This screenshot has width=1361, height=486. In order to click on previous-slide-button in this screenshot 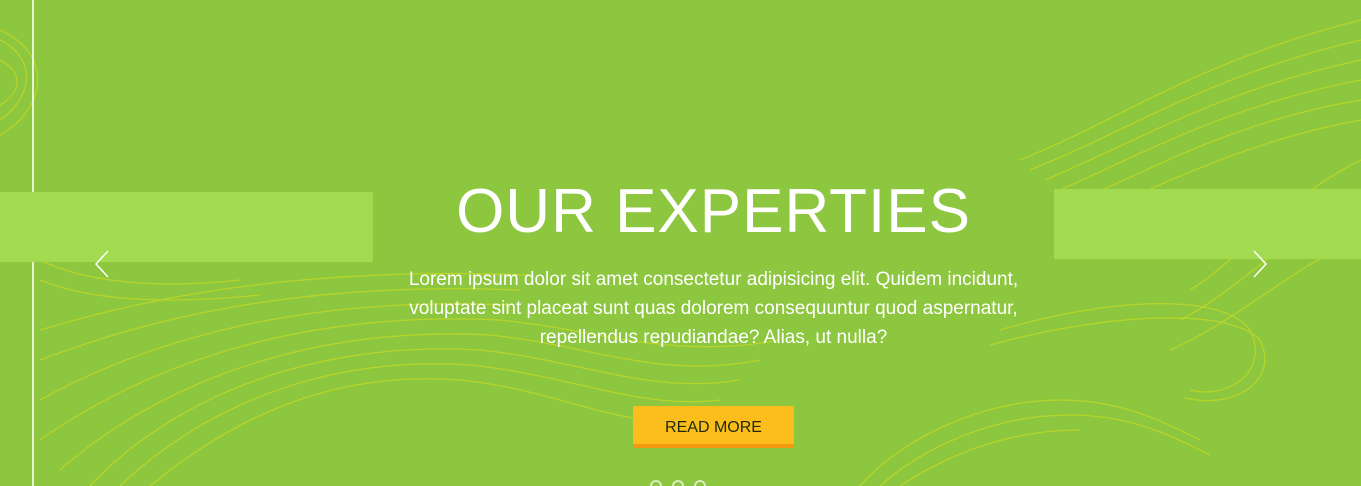, I will do `click(103, 264)`.